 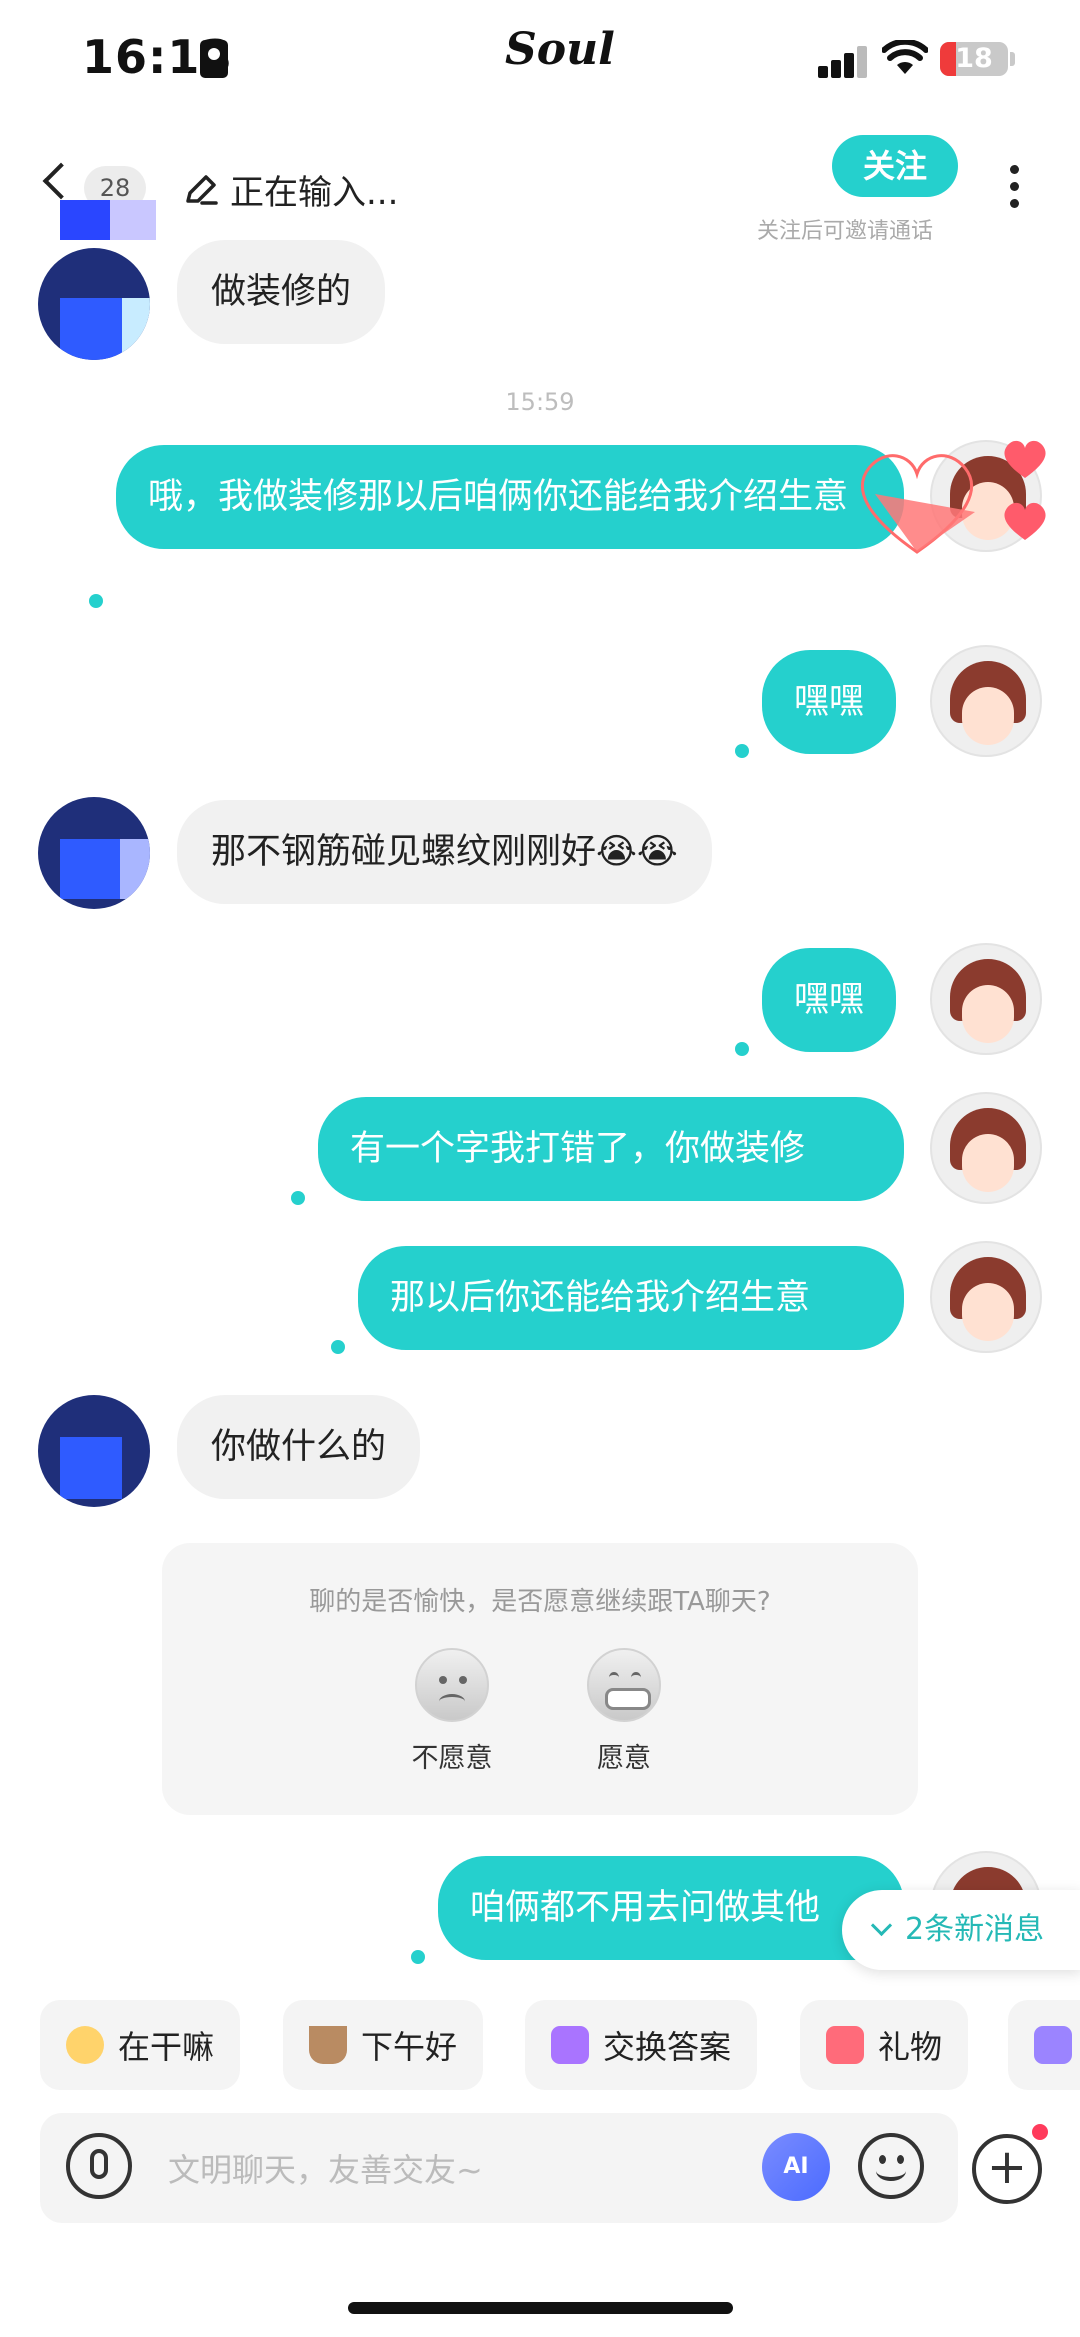 What do you see at coordinates (540, 2308) in the screenshot?
I see `home-indicator` at bounding box center [540, 2308].